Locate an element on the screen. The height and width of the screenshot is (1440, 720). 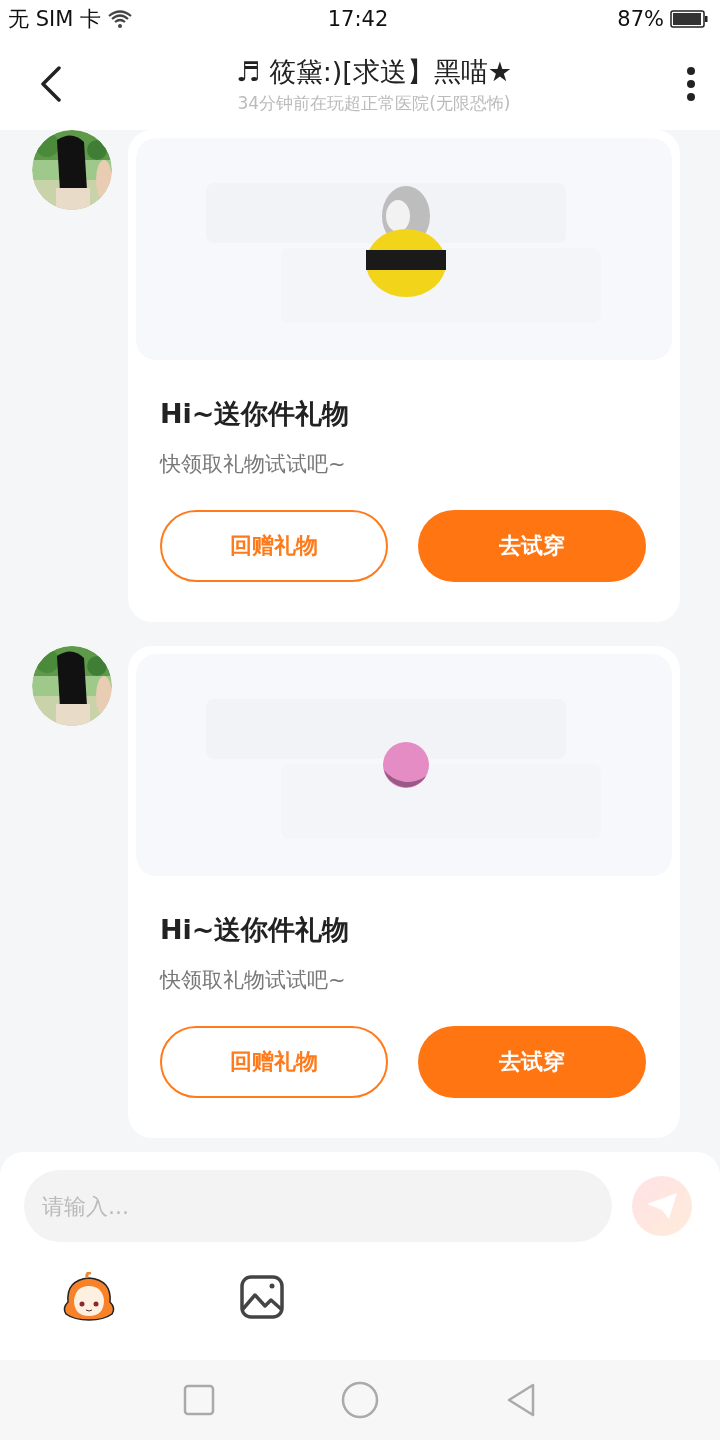
more-icon is located at coordinates (691, 84).